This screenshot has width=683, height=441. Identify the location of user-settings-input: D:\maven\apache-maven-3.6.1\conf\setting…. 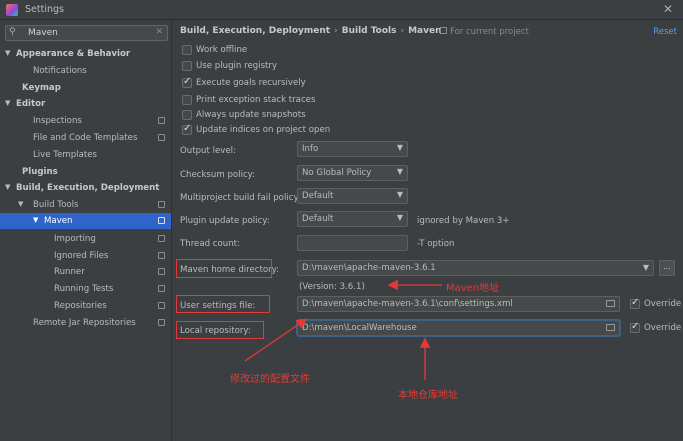
(458, 304).